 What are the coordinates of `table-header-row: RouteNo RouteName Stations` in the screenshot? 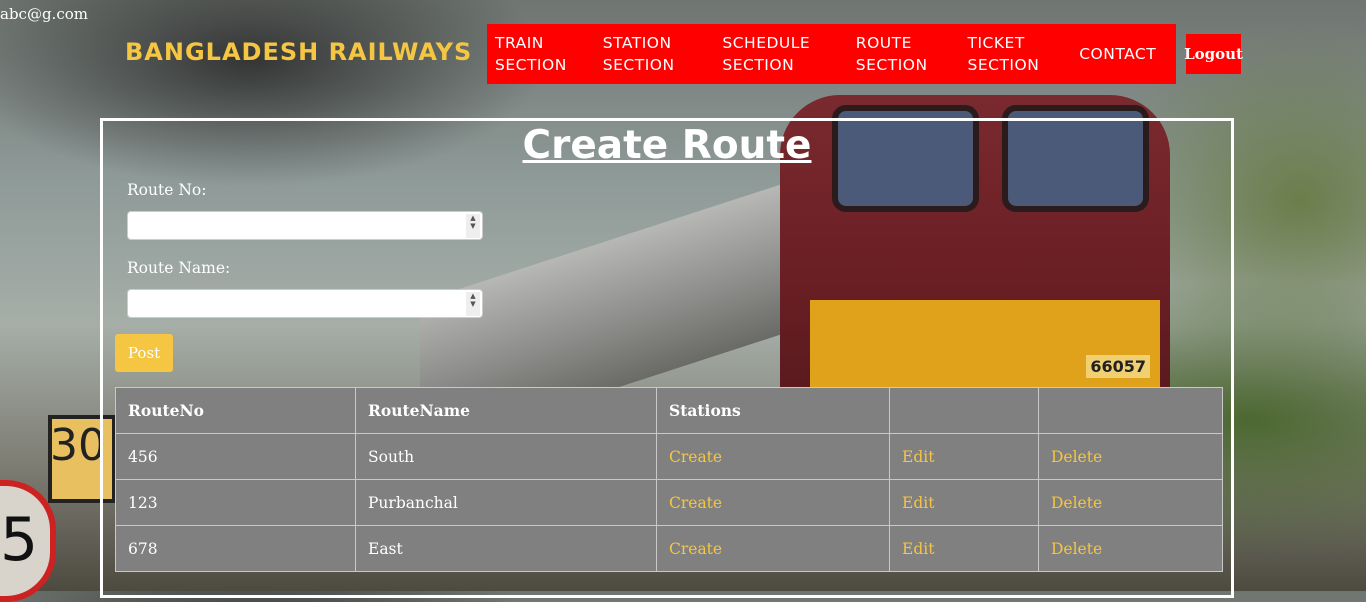 It's located at (669, 410).